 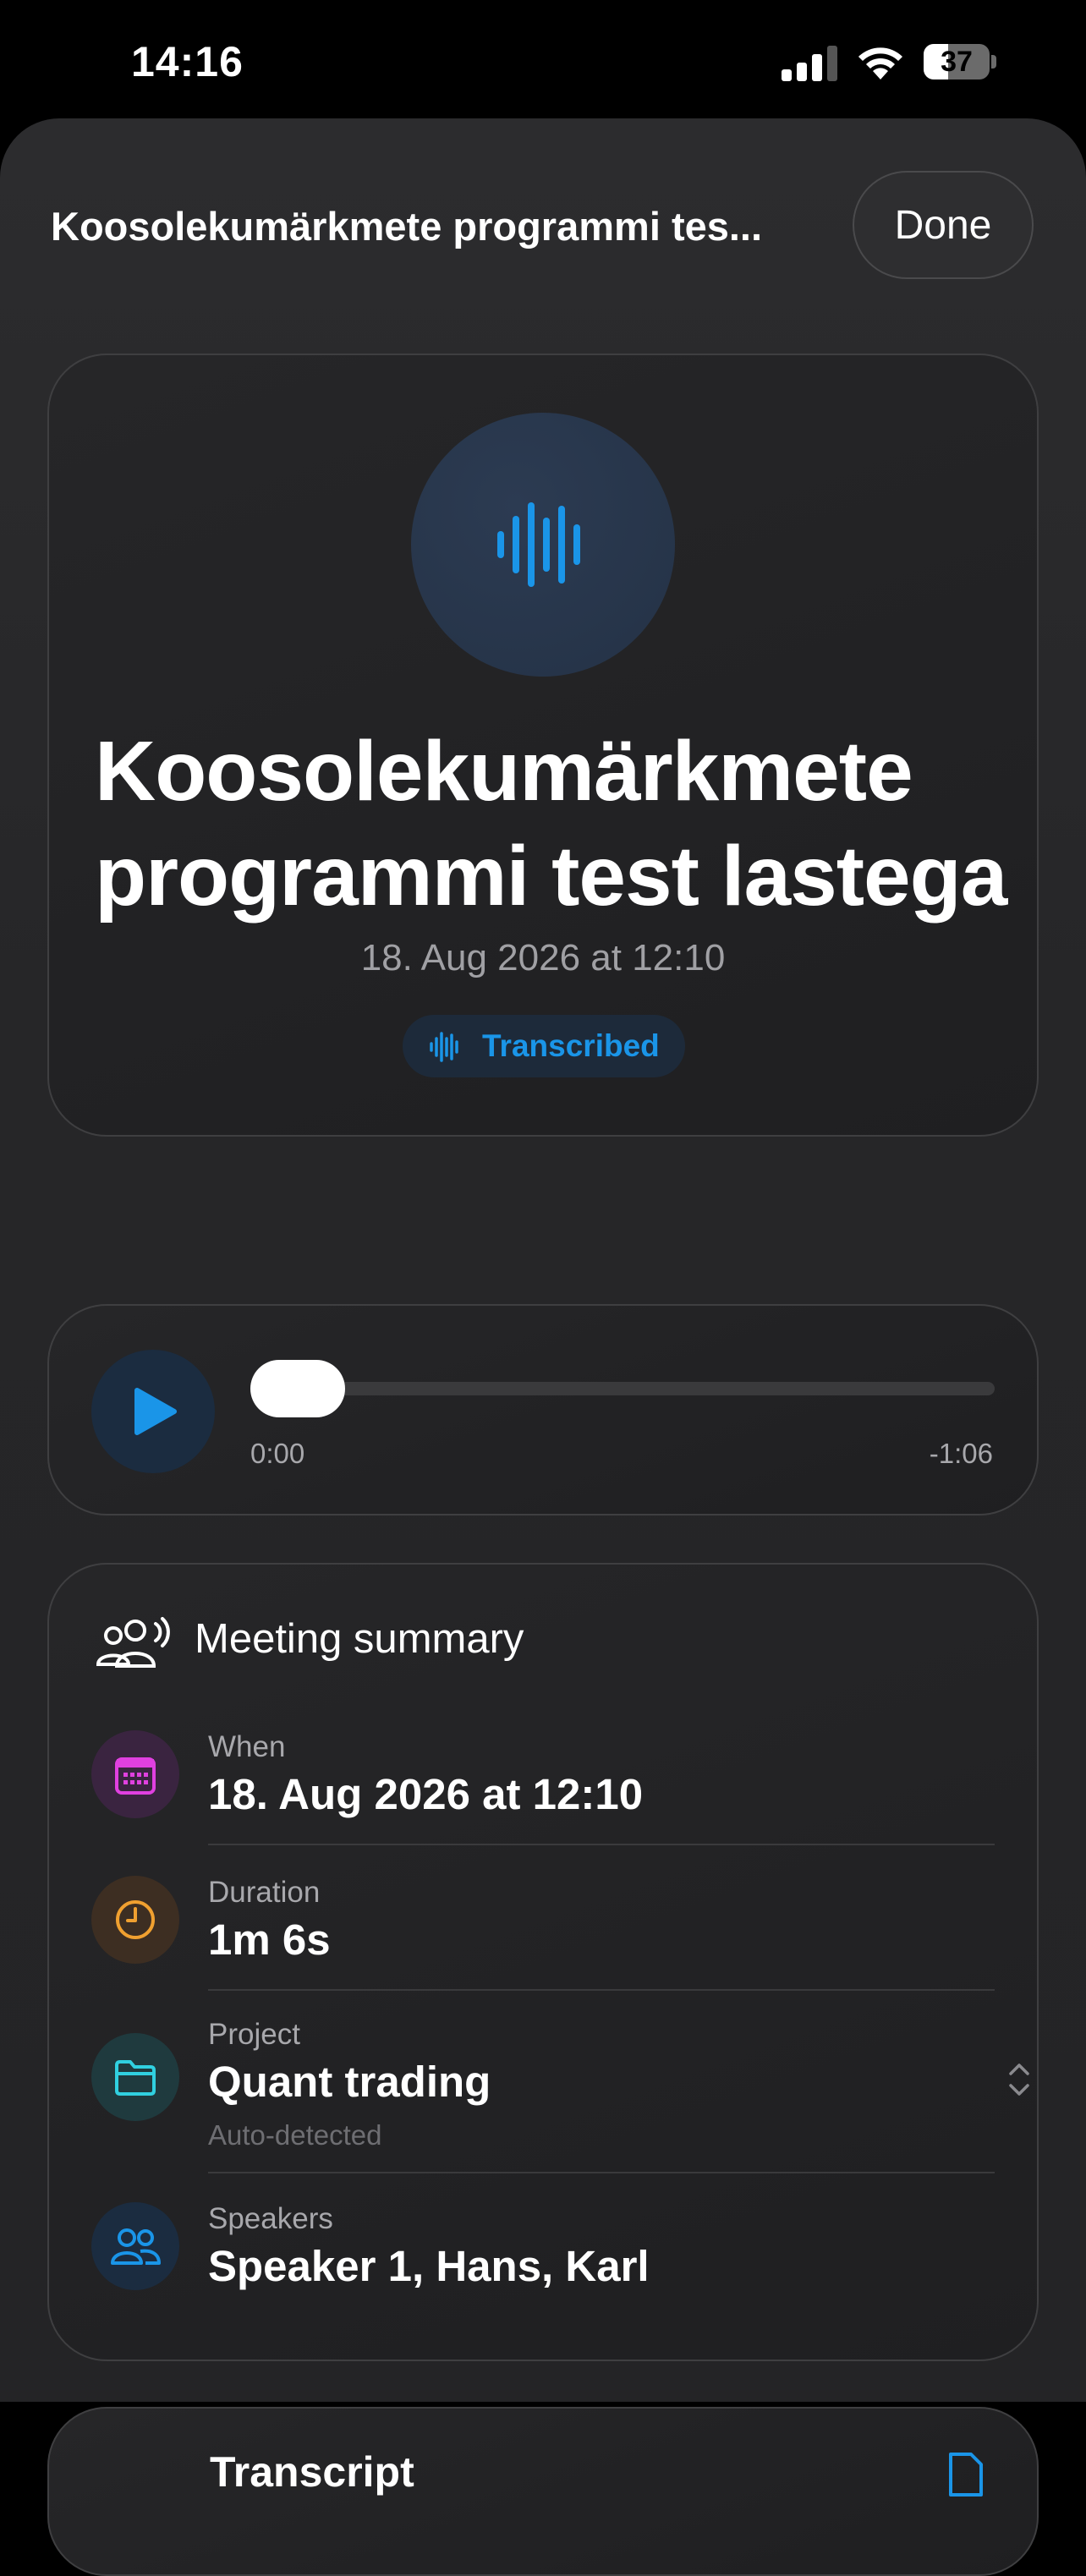 I want to click on row-label: When, so click(x=247, y=1746).